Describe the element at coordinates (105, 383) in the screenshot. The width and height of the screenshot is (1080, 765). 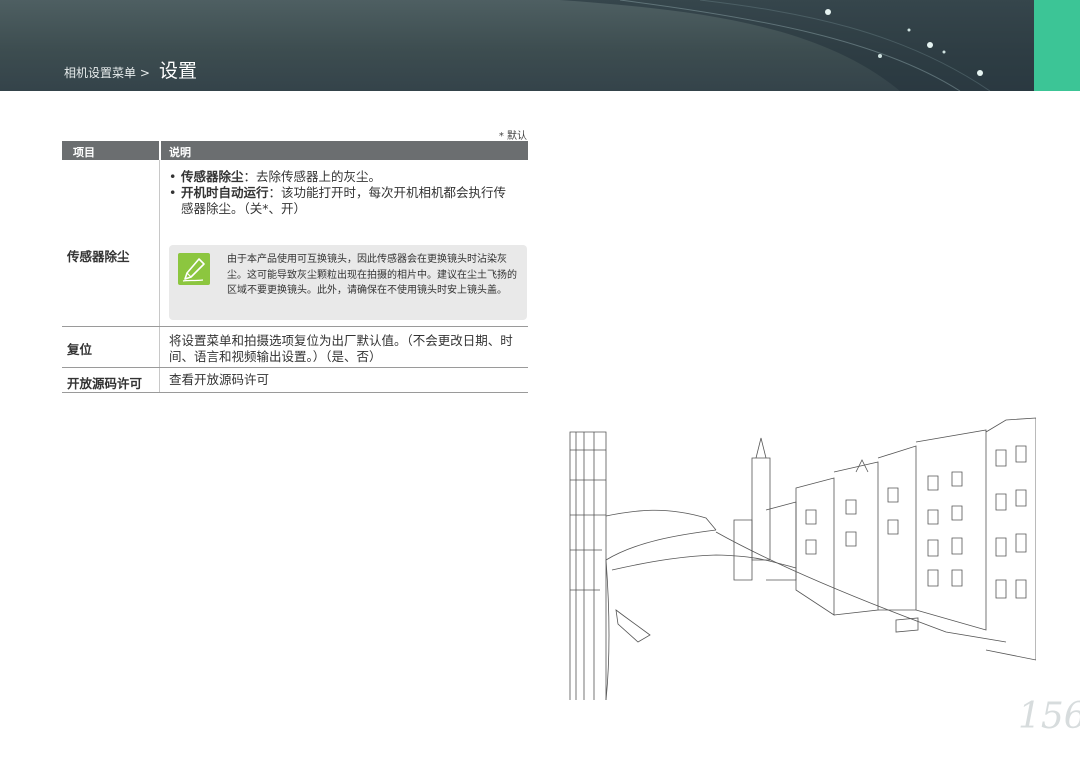
I see `row-label: 开放源码许可` at that location.